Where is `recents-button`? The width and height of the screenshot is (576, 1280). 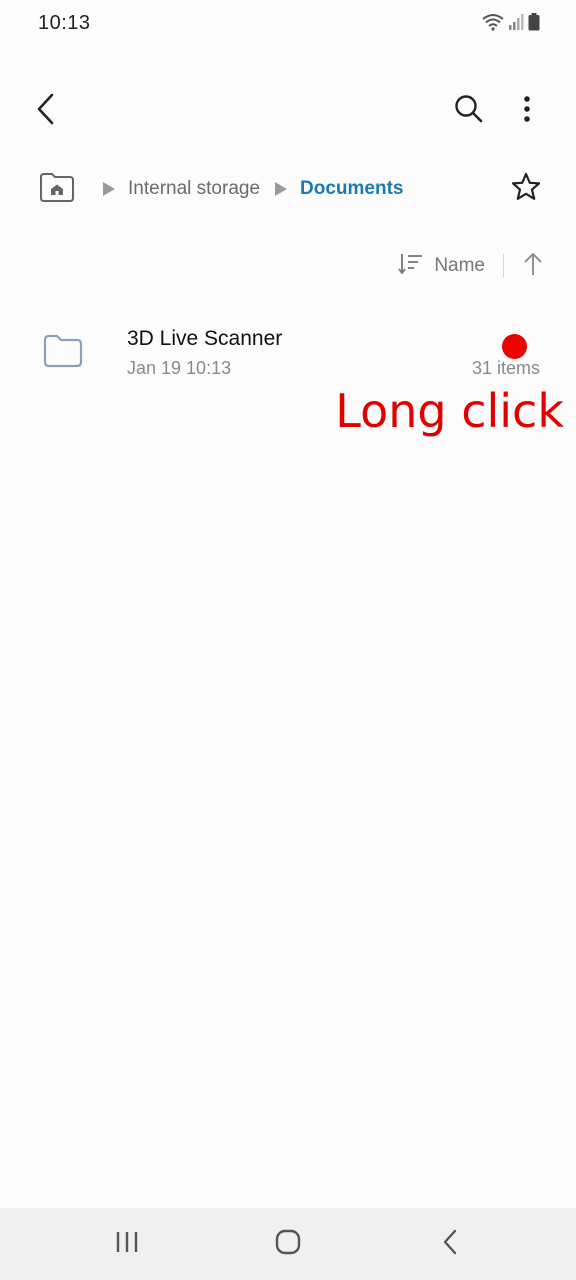 recents-button is located at coordinates (127, 1244).